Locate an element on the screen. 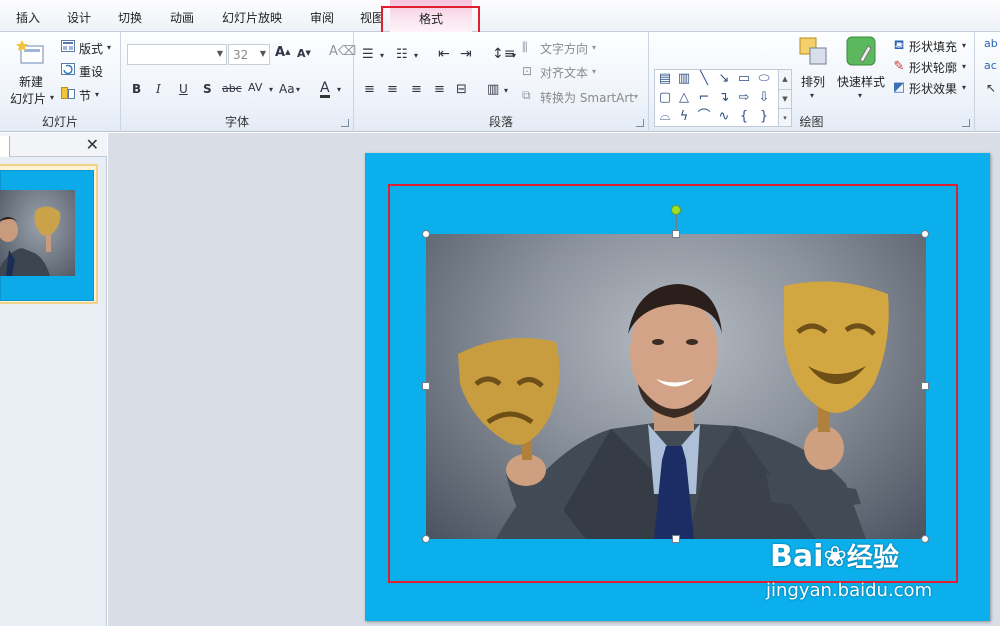  distributed-icon: ⊟ is located at coordinates (461, 89).